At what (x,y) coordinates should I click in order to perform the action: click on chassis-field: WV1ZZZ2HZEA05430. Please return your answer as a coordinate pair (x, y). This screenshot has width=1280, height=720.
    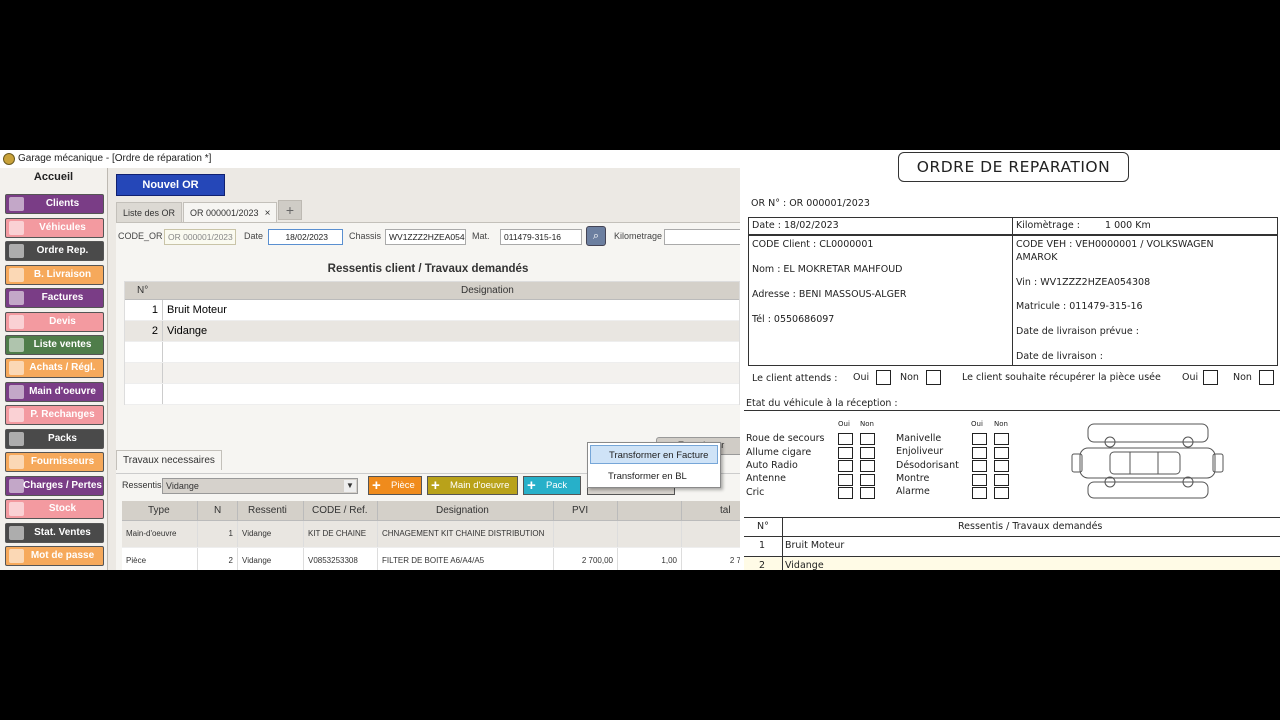
    Looking at the image, I should click on (425, 237).